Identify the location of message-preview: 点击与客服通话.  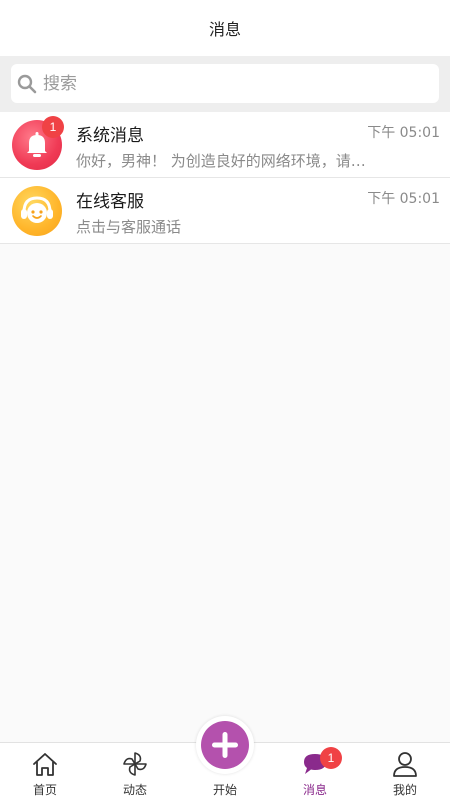
(129, 227).